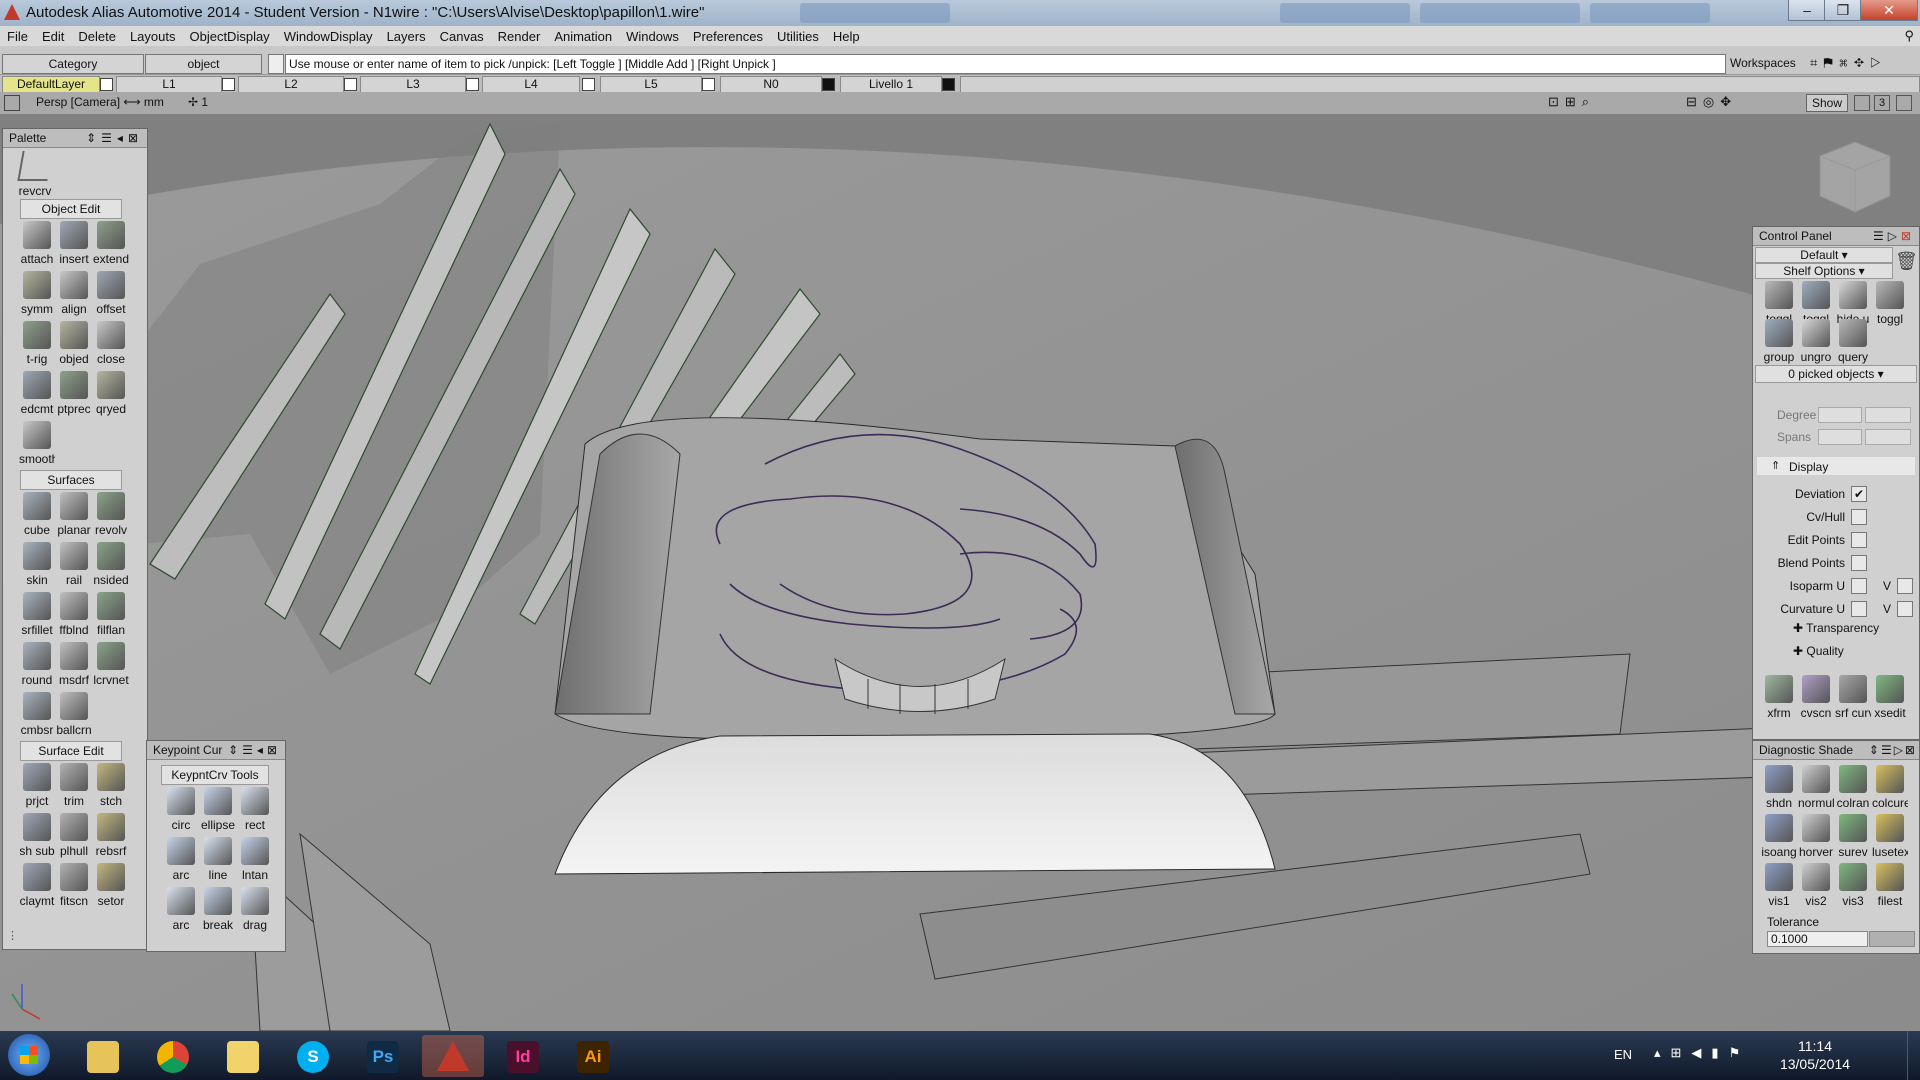  What do you see at coordinates (313, 1056) in the screenshot?
I see `taskbar-skype: S` at bounding box center [313, 1056].